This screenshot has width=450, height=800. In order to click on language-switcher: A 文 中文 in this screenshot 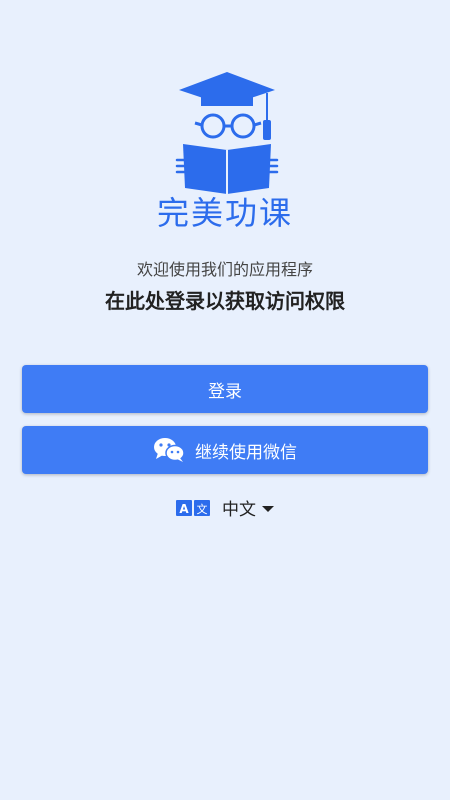, I will do `click(225, 507)`.